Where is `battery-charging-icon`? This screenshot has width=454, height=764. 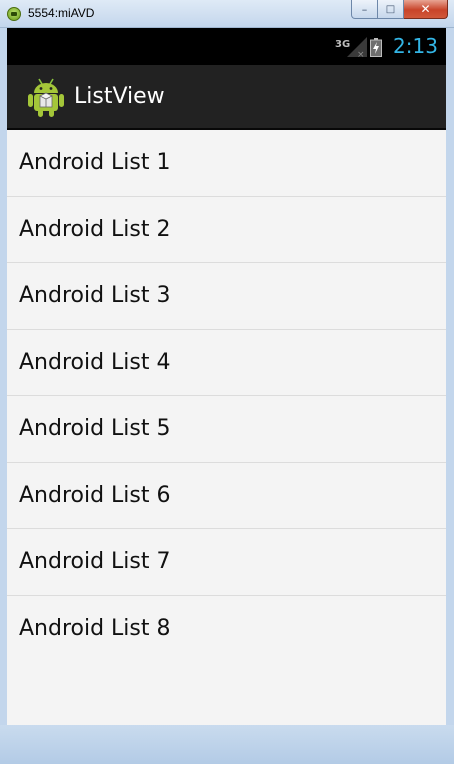 battery-charging-icon is located at coordinates (376, 47).